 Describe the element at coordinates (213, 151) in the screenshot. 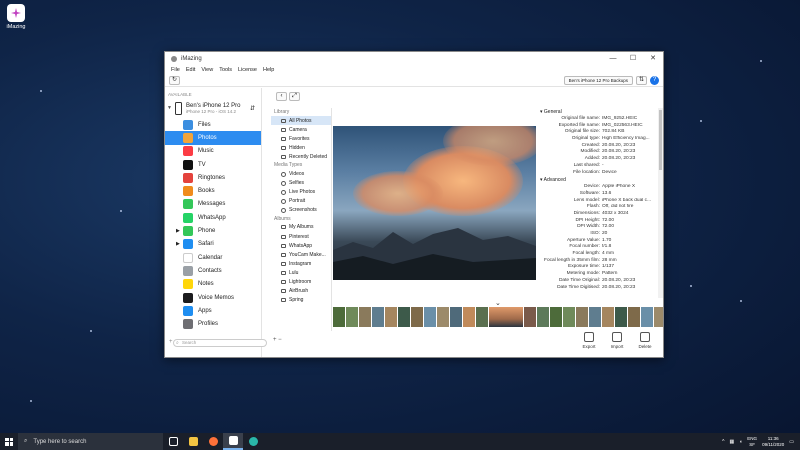

I see `sidebar-item-music: Music` at that location.